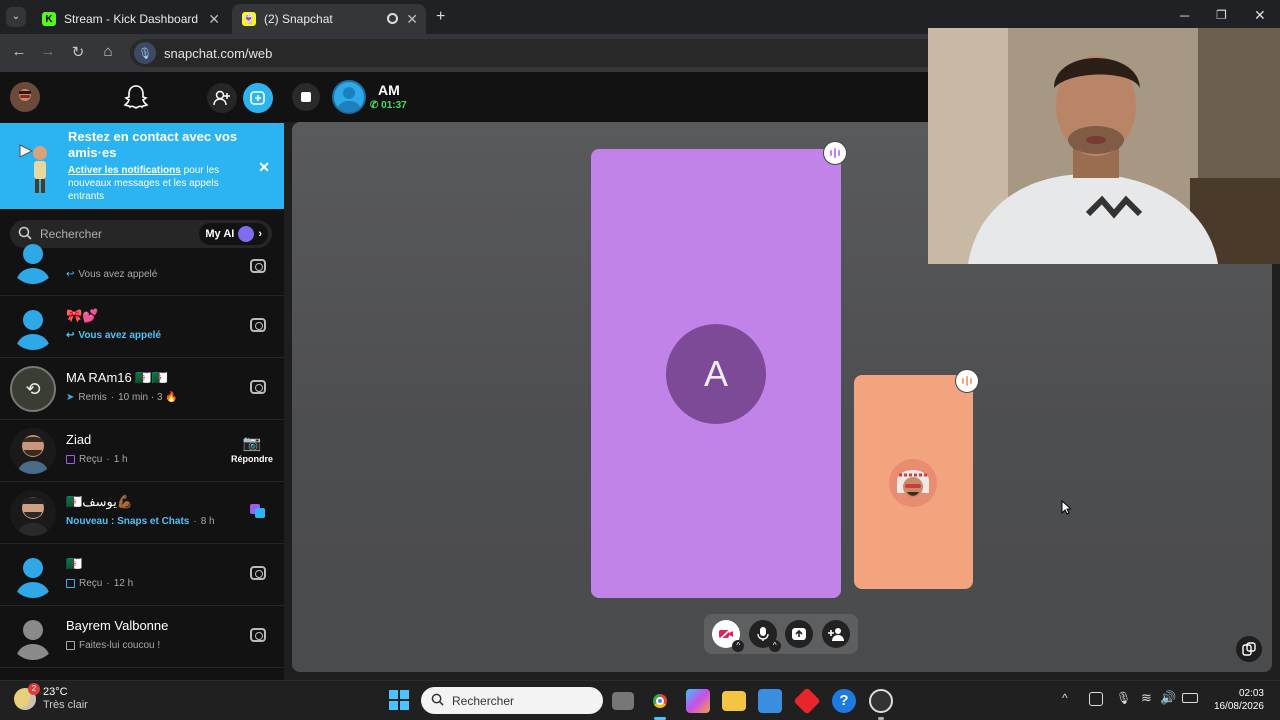 This screenshot has height=720, width=1280. I want to click on microphone-tray-icon: 🎙, so click(1123, 698).